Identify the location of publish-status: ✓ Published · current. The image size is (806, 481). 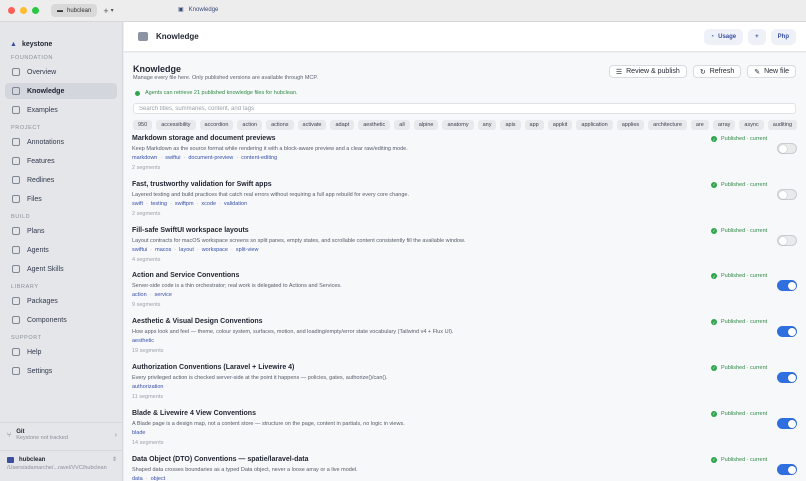
(739, 413).